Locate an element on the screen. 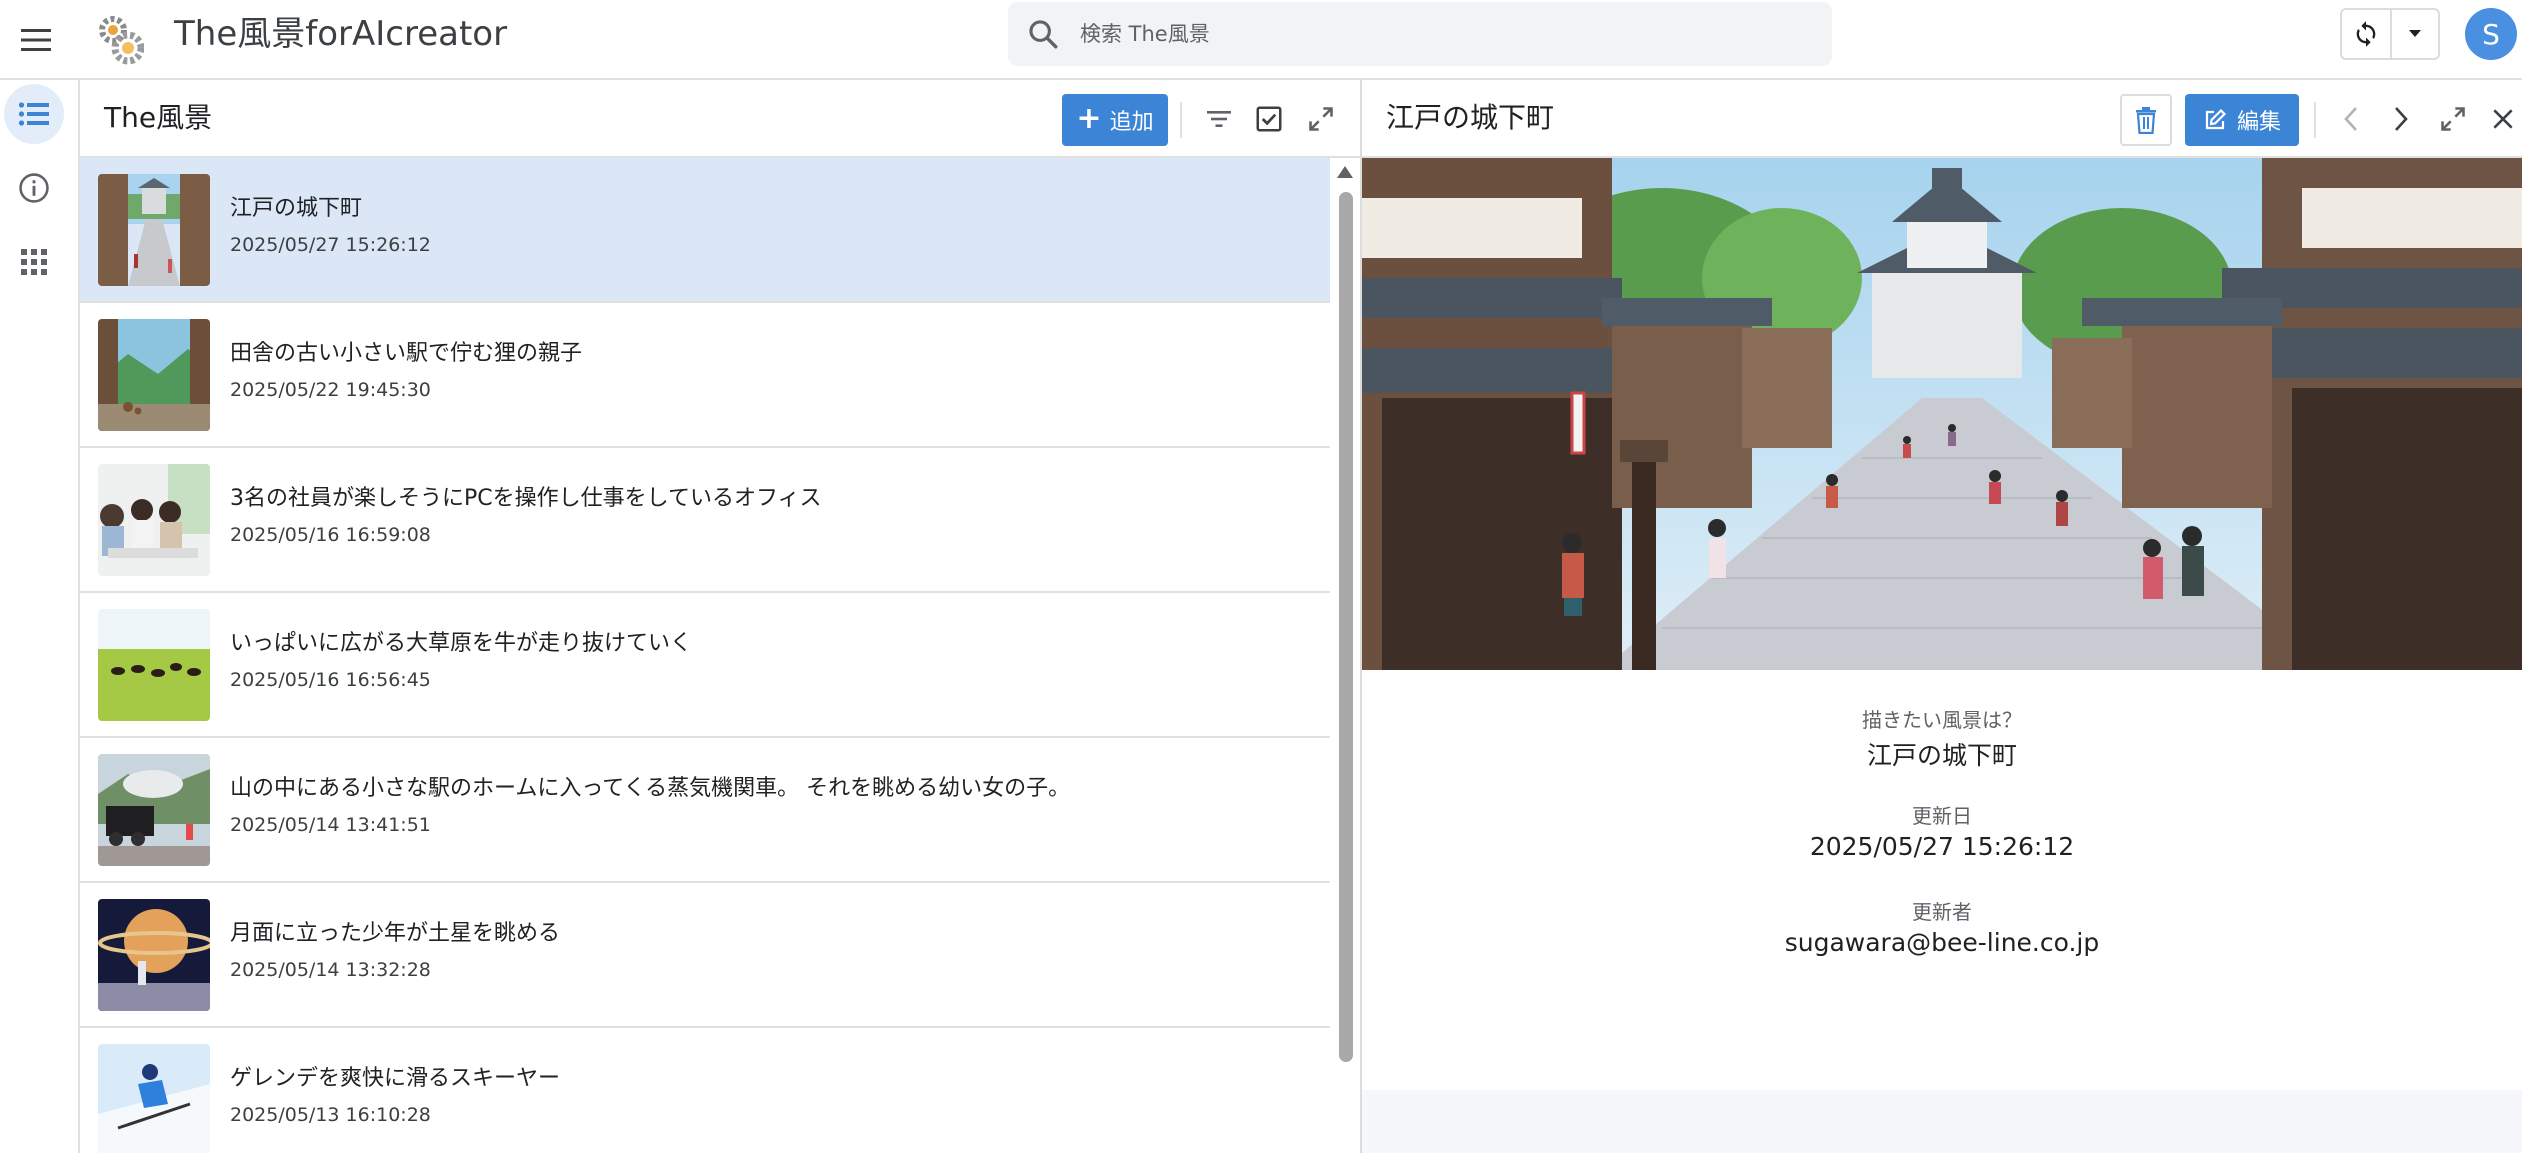  list-item: 江戸の城下町 2025/05/27 15:26:12 is located at coordinates (705, 230).